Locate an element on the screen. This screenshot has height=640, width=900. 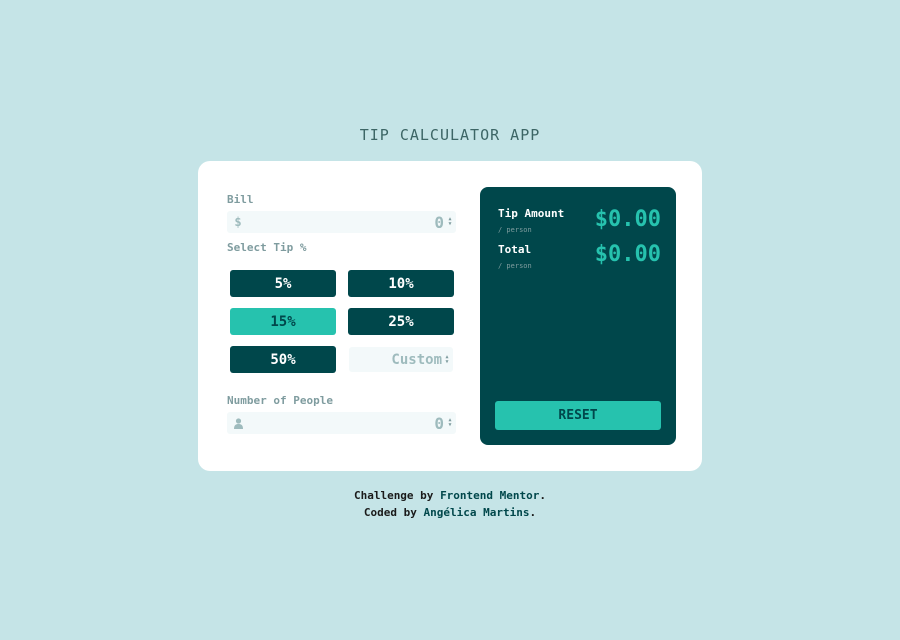
total-value: $0.00 is located at coordinates (627, 254).